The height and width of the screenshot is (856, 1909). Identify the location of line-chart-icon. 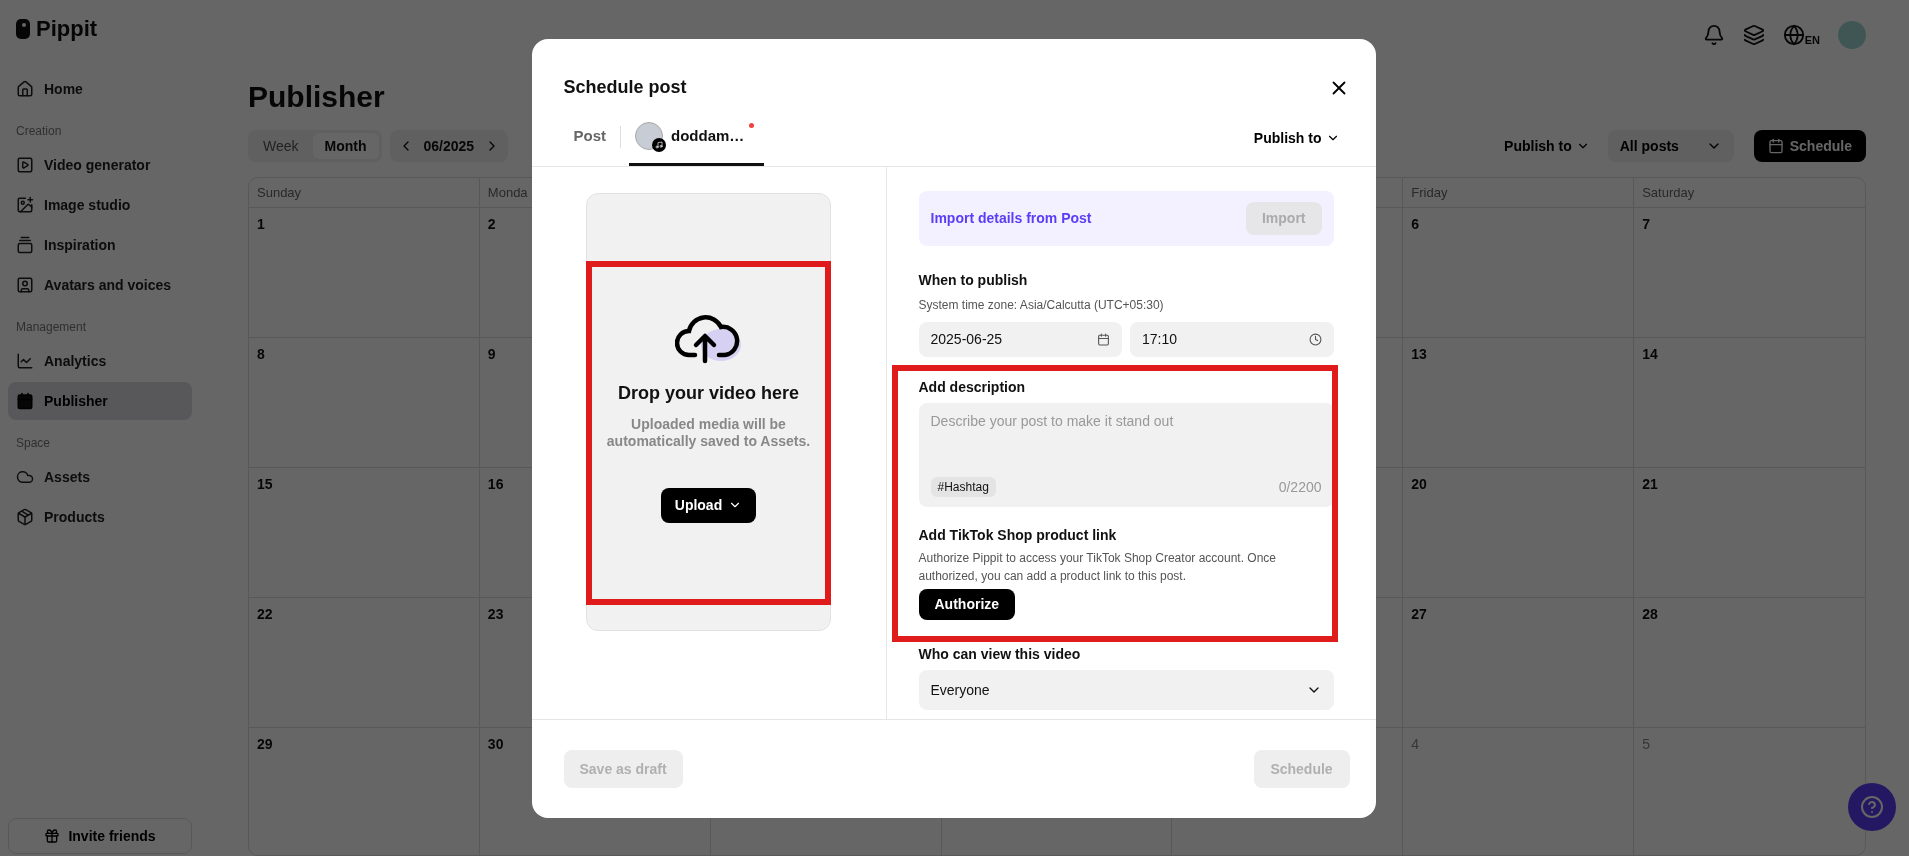
(25, 361).